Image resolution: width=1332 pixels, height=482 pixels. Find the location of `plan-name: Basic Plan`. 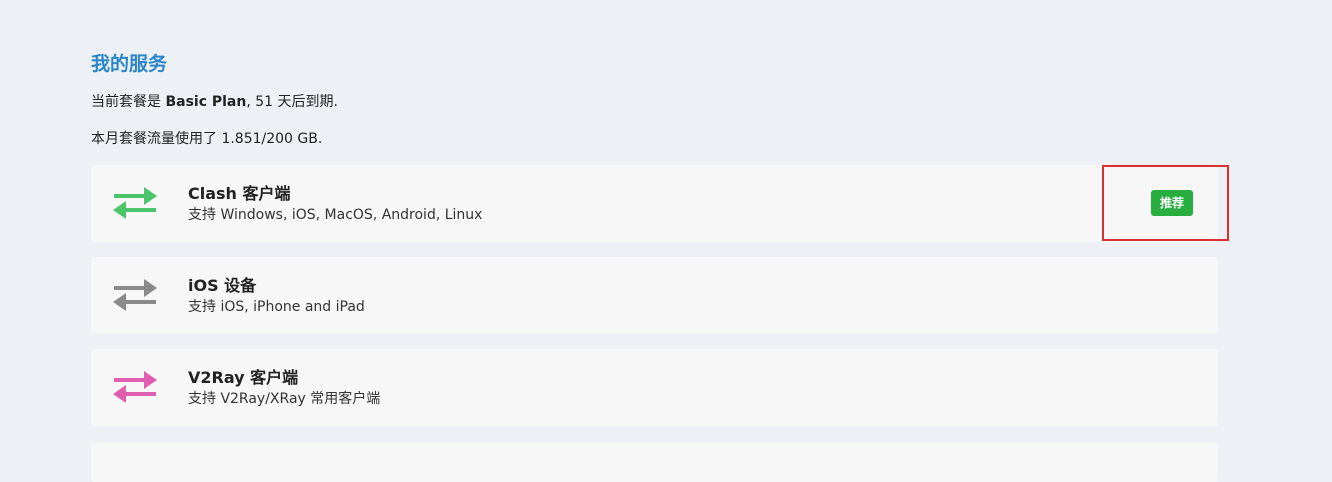

plan-name: Basic Plan is located at coordinates (206, 102).